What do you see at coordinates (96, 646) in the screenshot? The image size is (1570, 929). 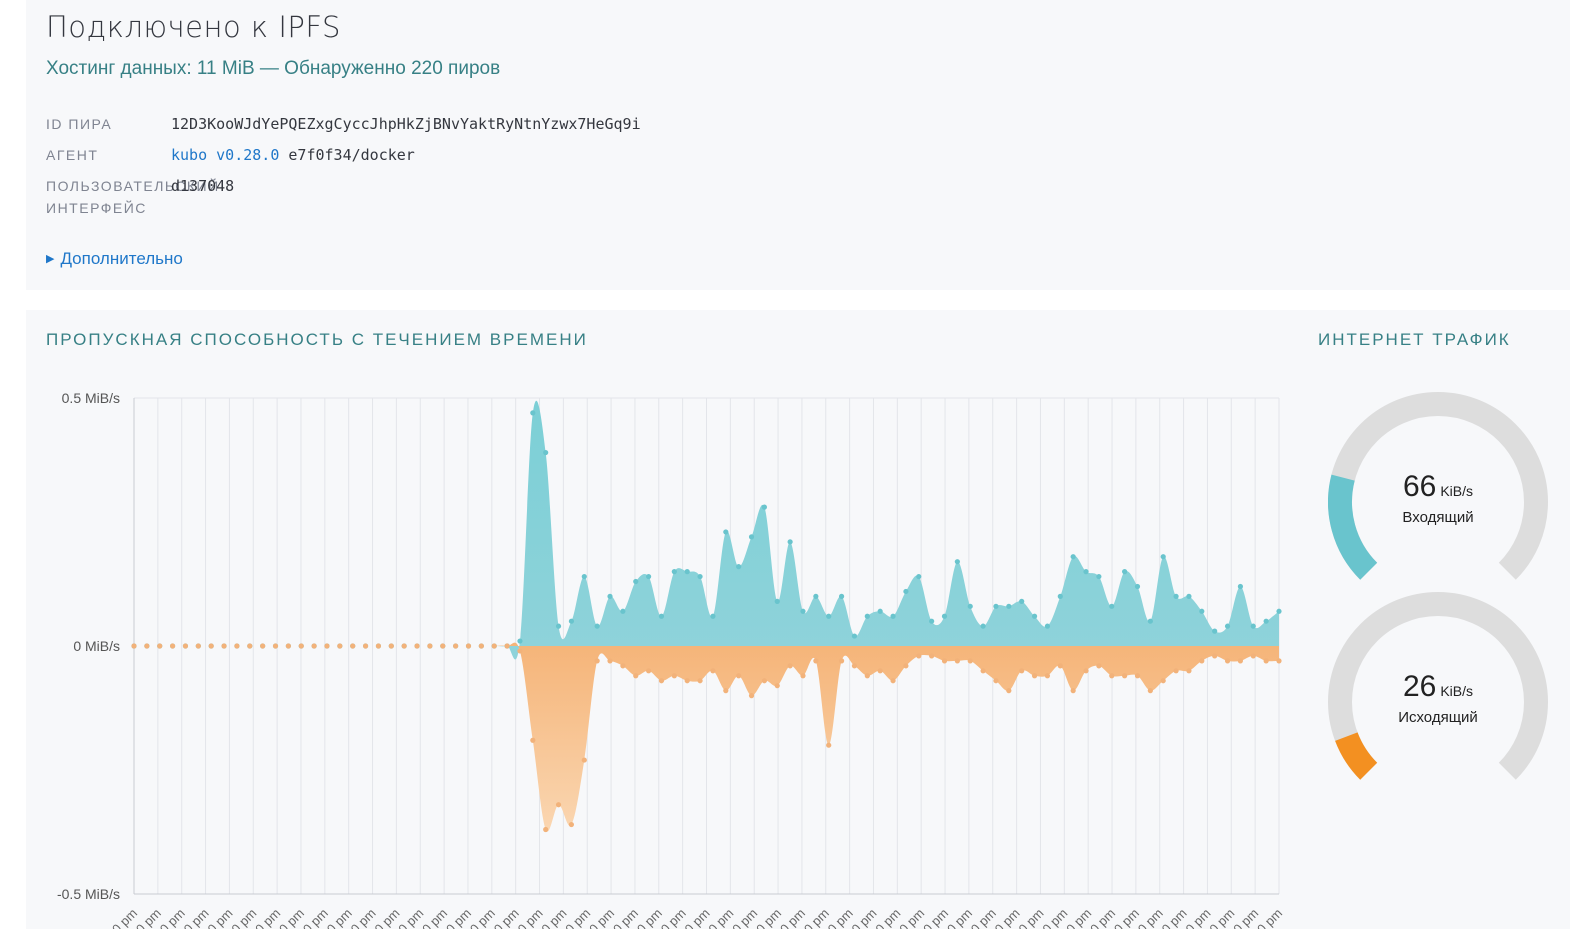 I see `y-tick-label: 0 MiB/s` at bounding box center [96, 646].